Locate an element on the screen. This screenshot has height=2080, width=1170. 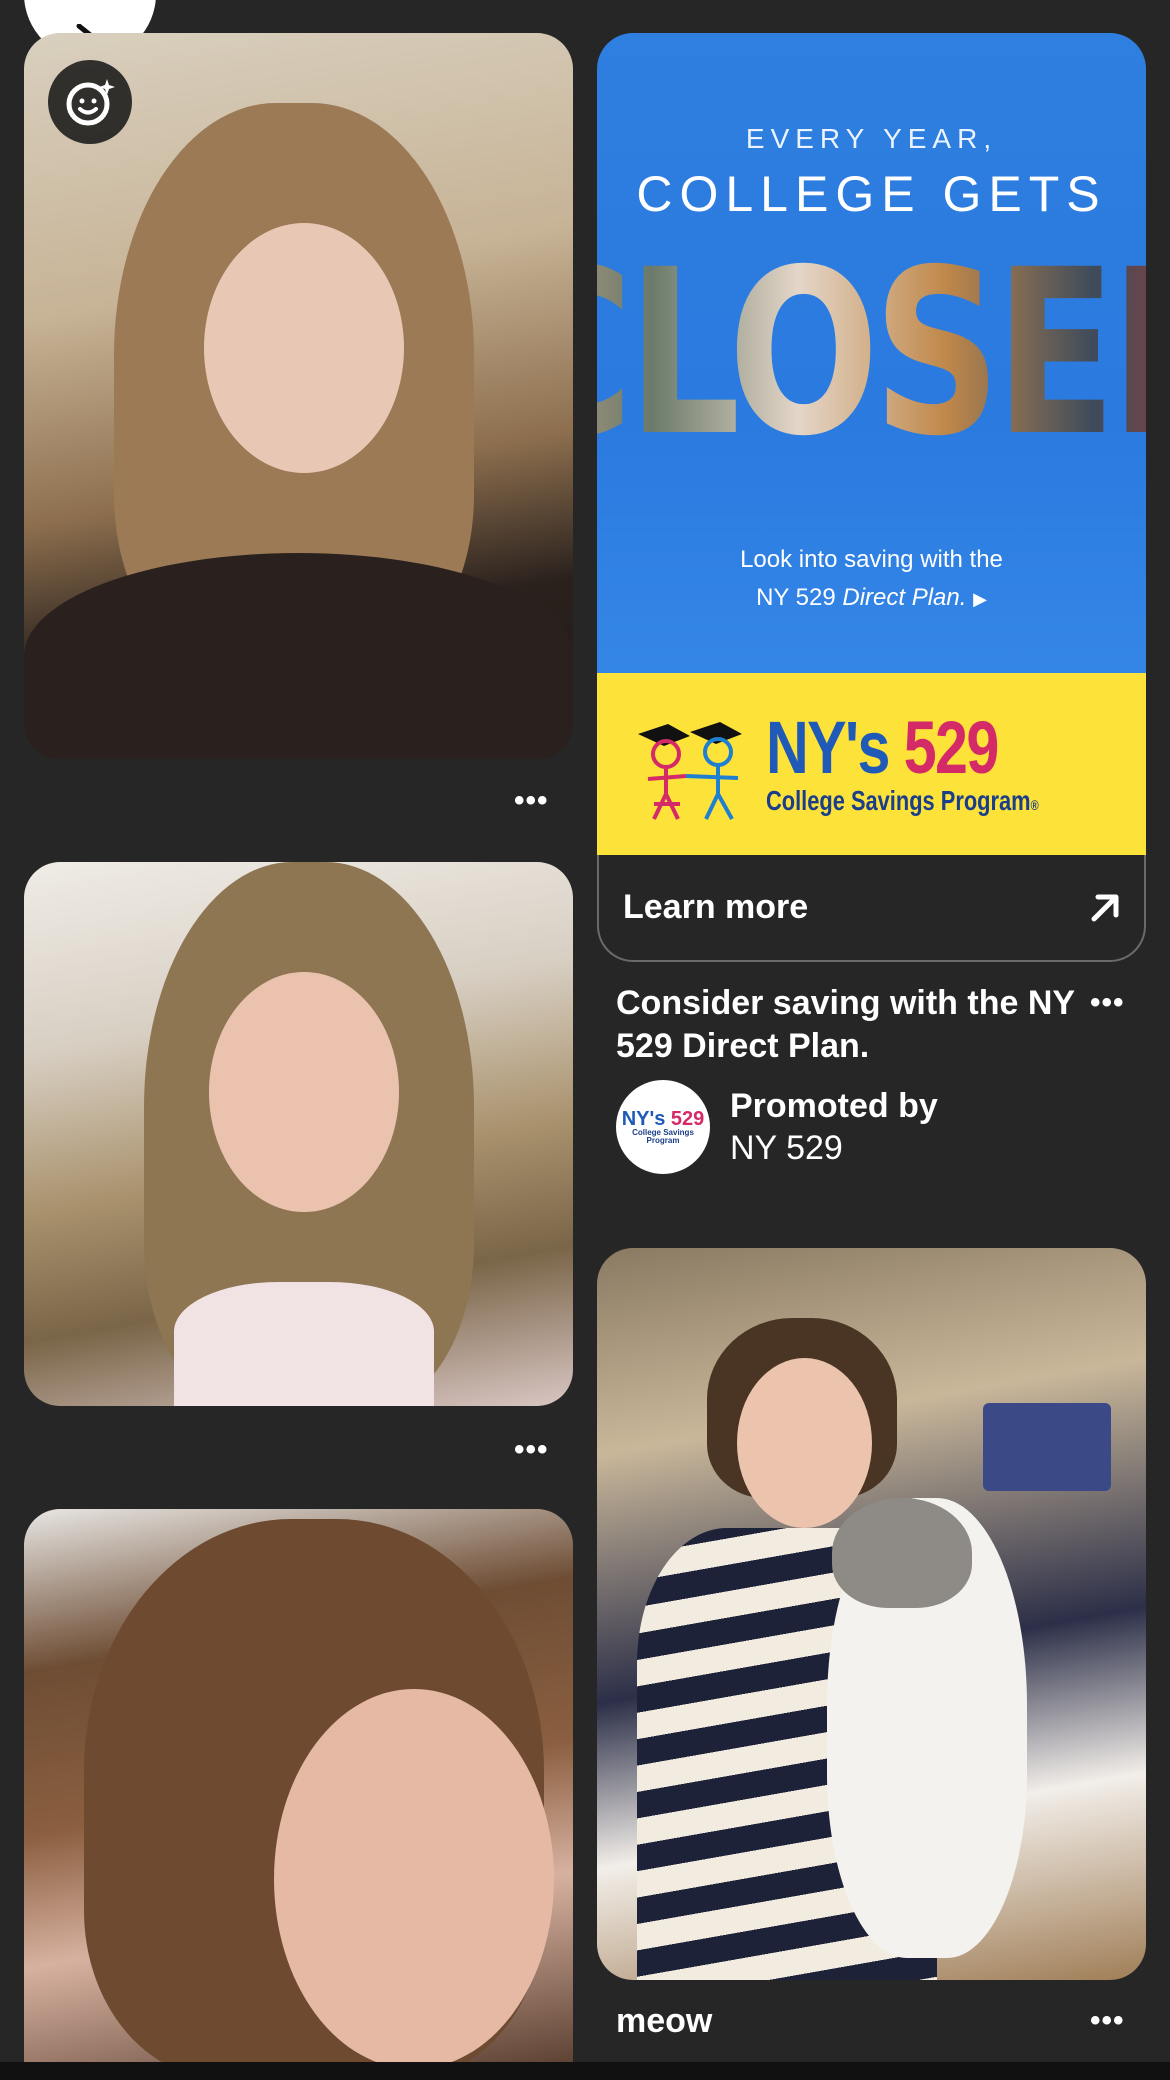
learn-more-button: Learn more is located at coordinates (871, 908).